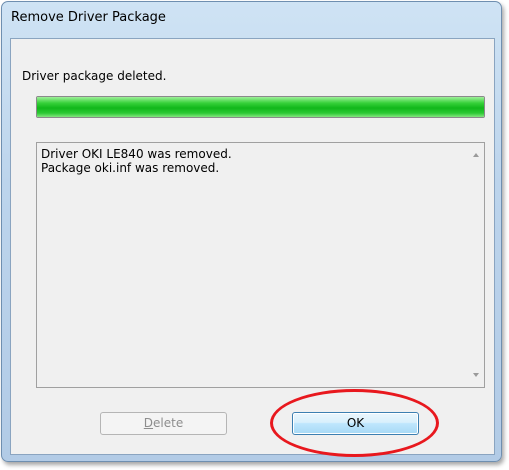 The width and height of the screenshot is (509, 470). Describe the element at coordinates (88, 17) in the screenshot. I see `window-title: Remove Driver Package` at that location.